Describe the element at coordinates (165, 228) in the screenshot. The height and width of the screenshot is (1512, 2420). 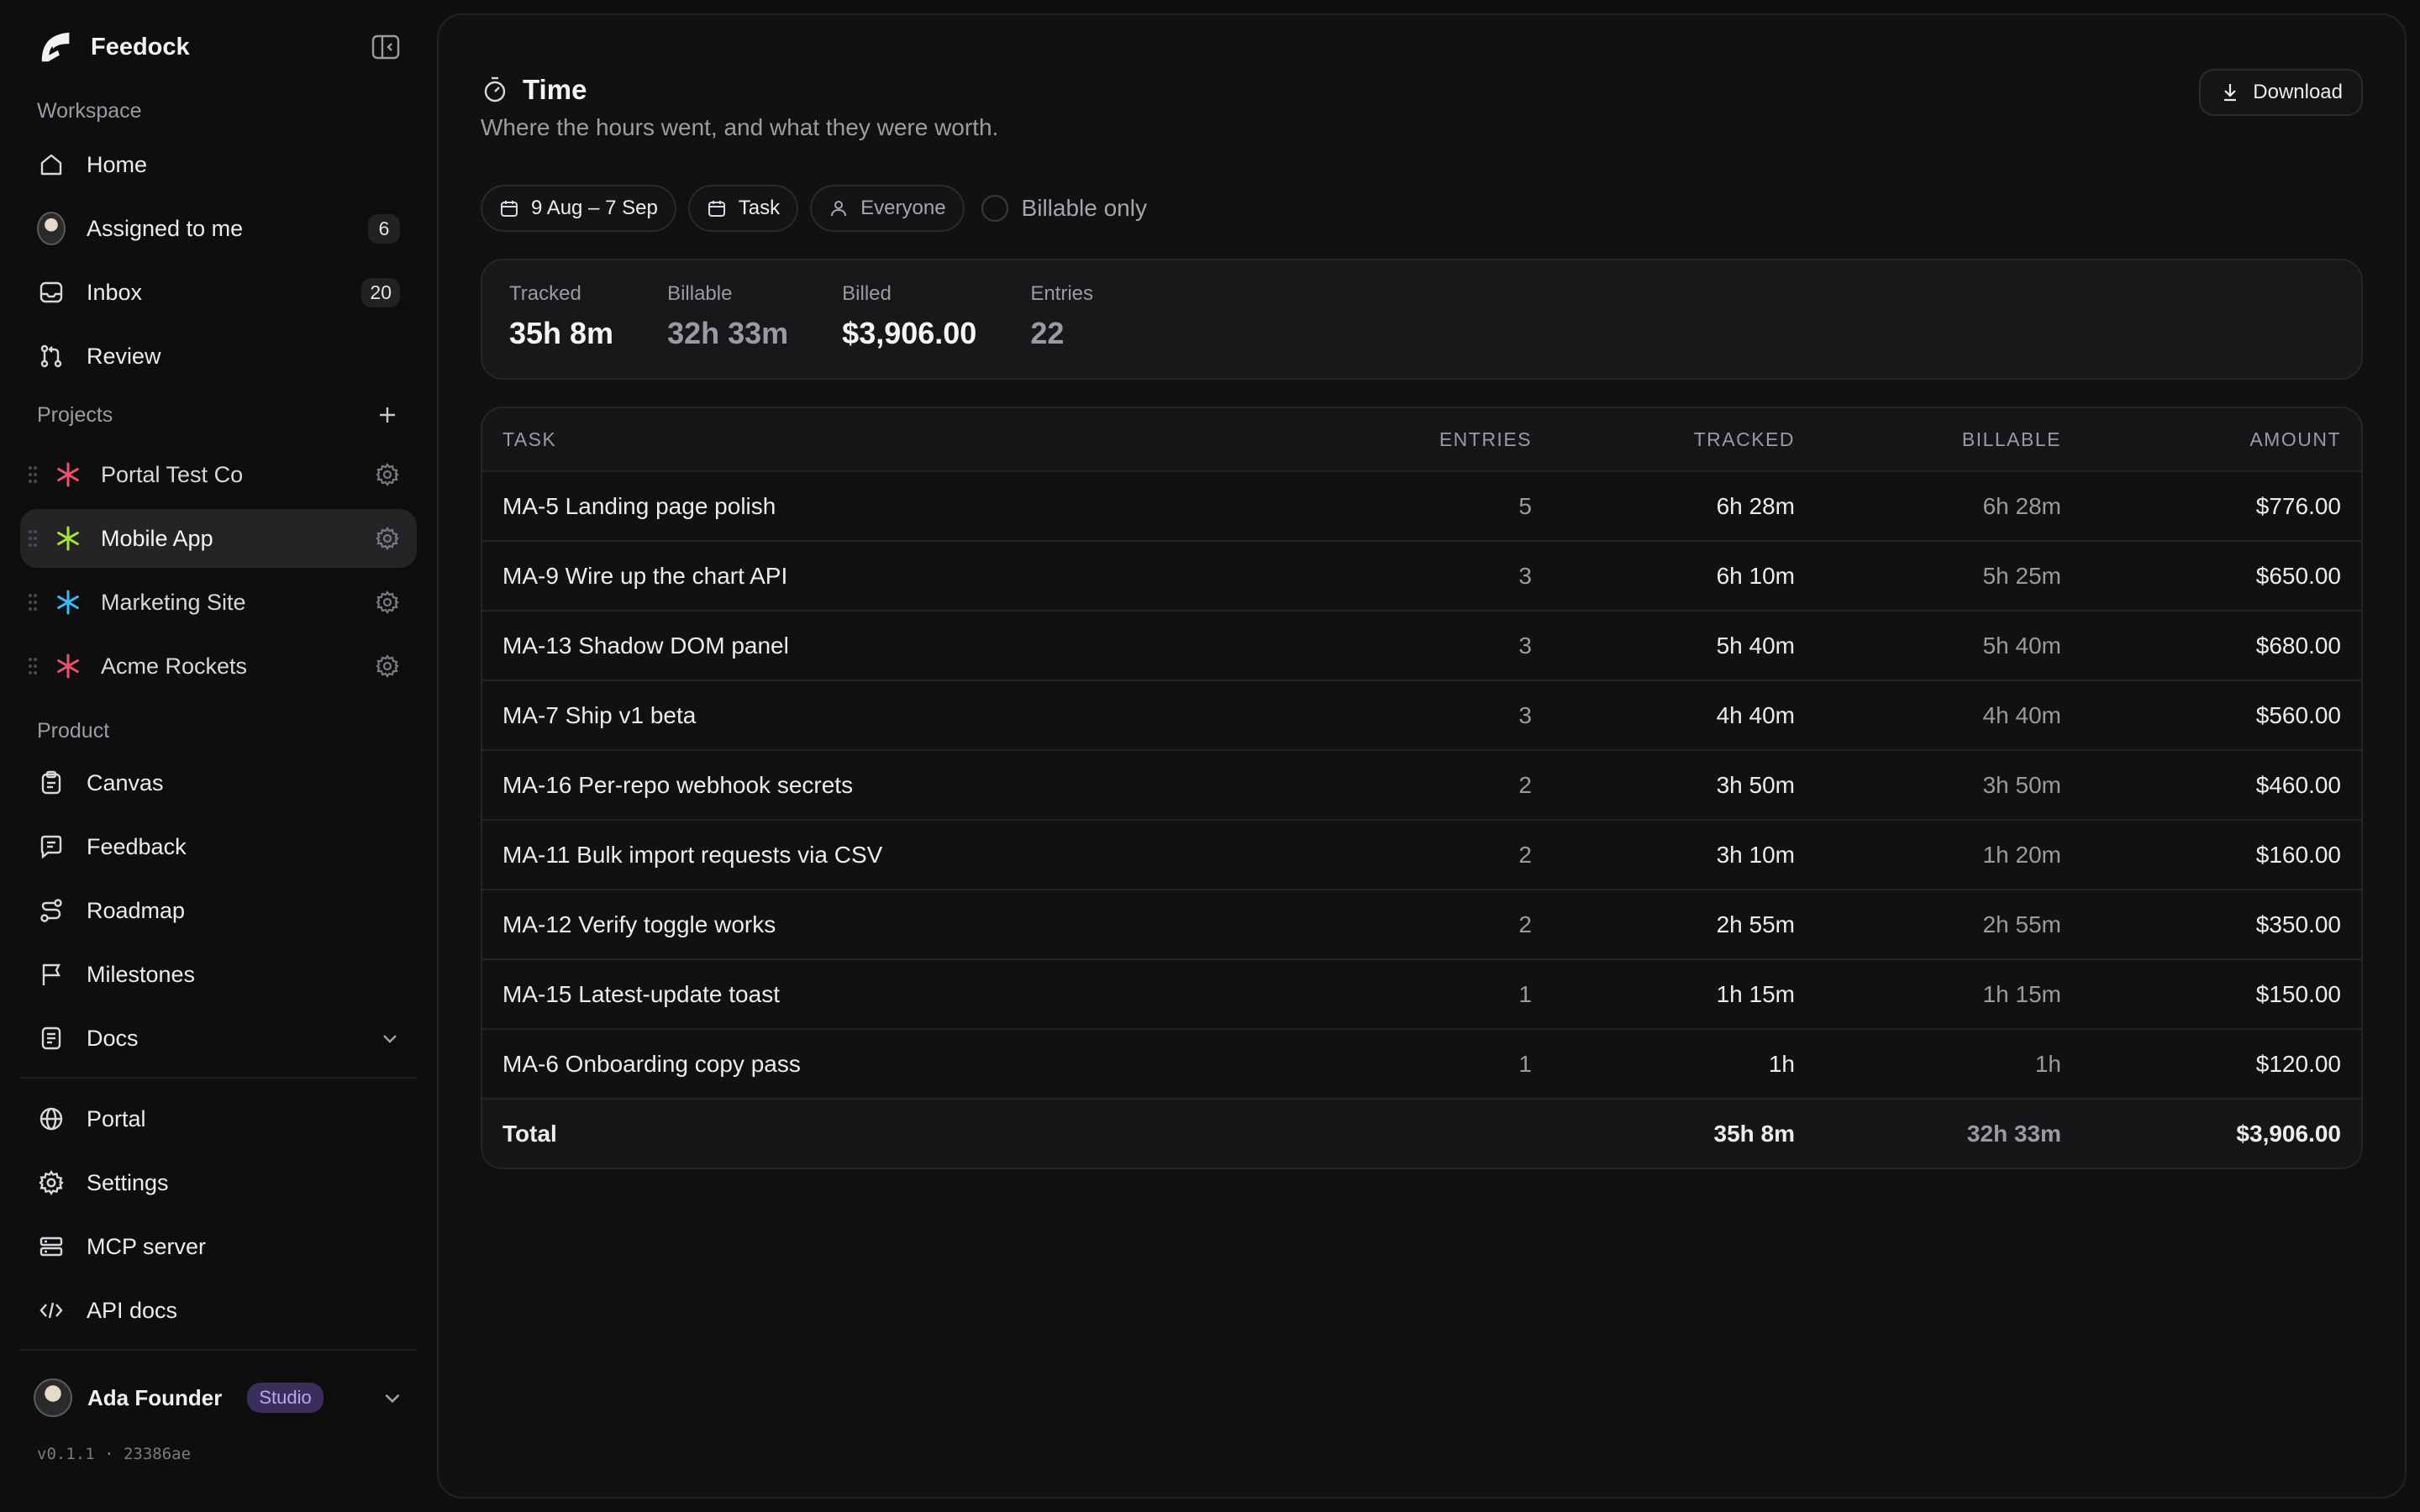
I see `nav-assigned-label: Assigned to me` at that location.